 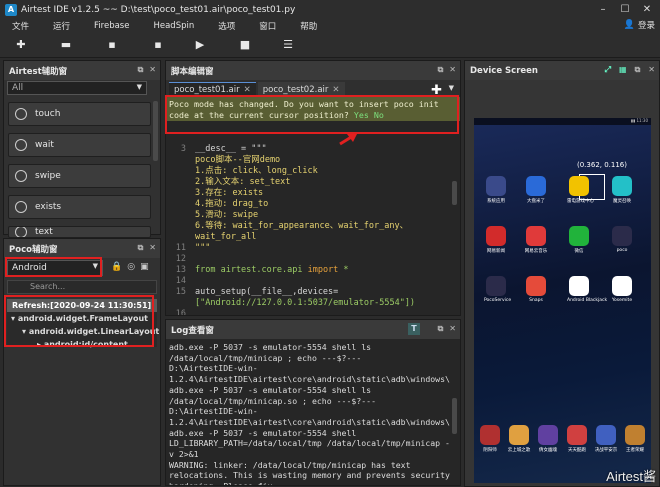 I want to click on action-touch: touch, so click(x=79, y=114).